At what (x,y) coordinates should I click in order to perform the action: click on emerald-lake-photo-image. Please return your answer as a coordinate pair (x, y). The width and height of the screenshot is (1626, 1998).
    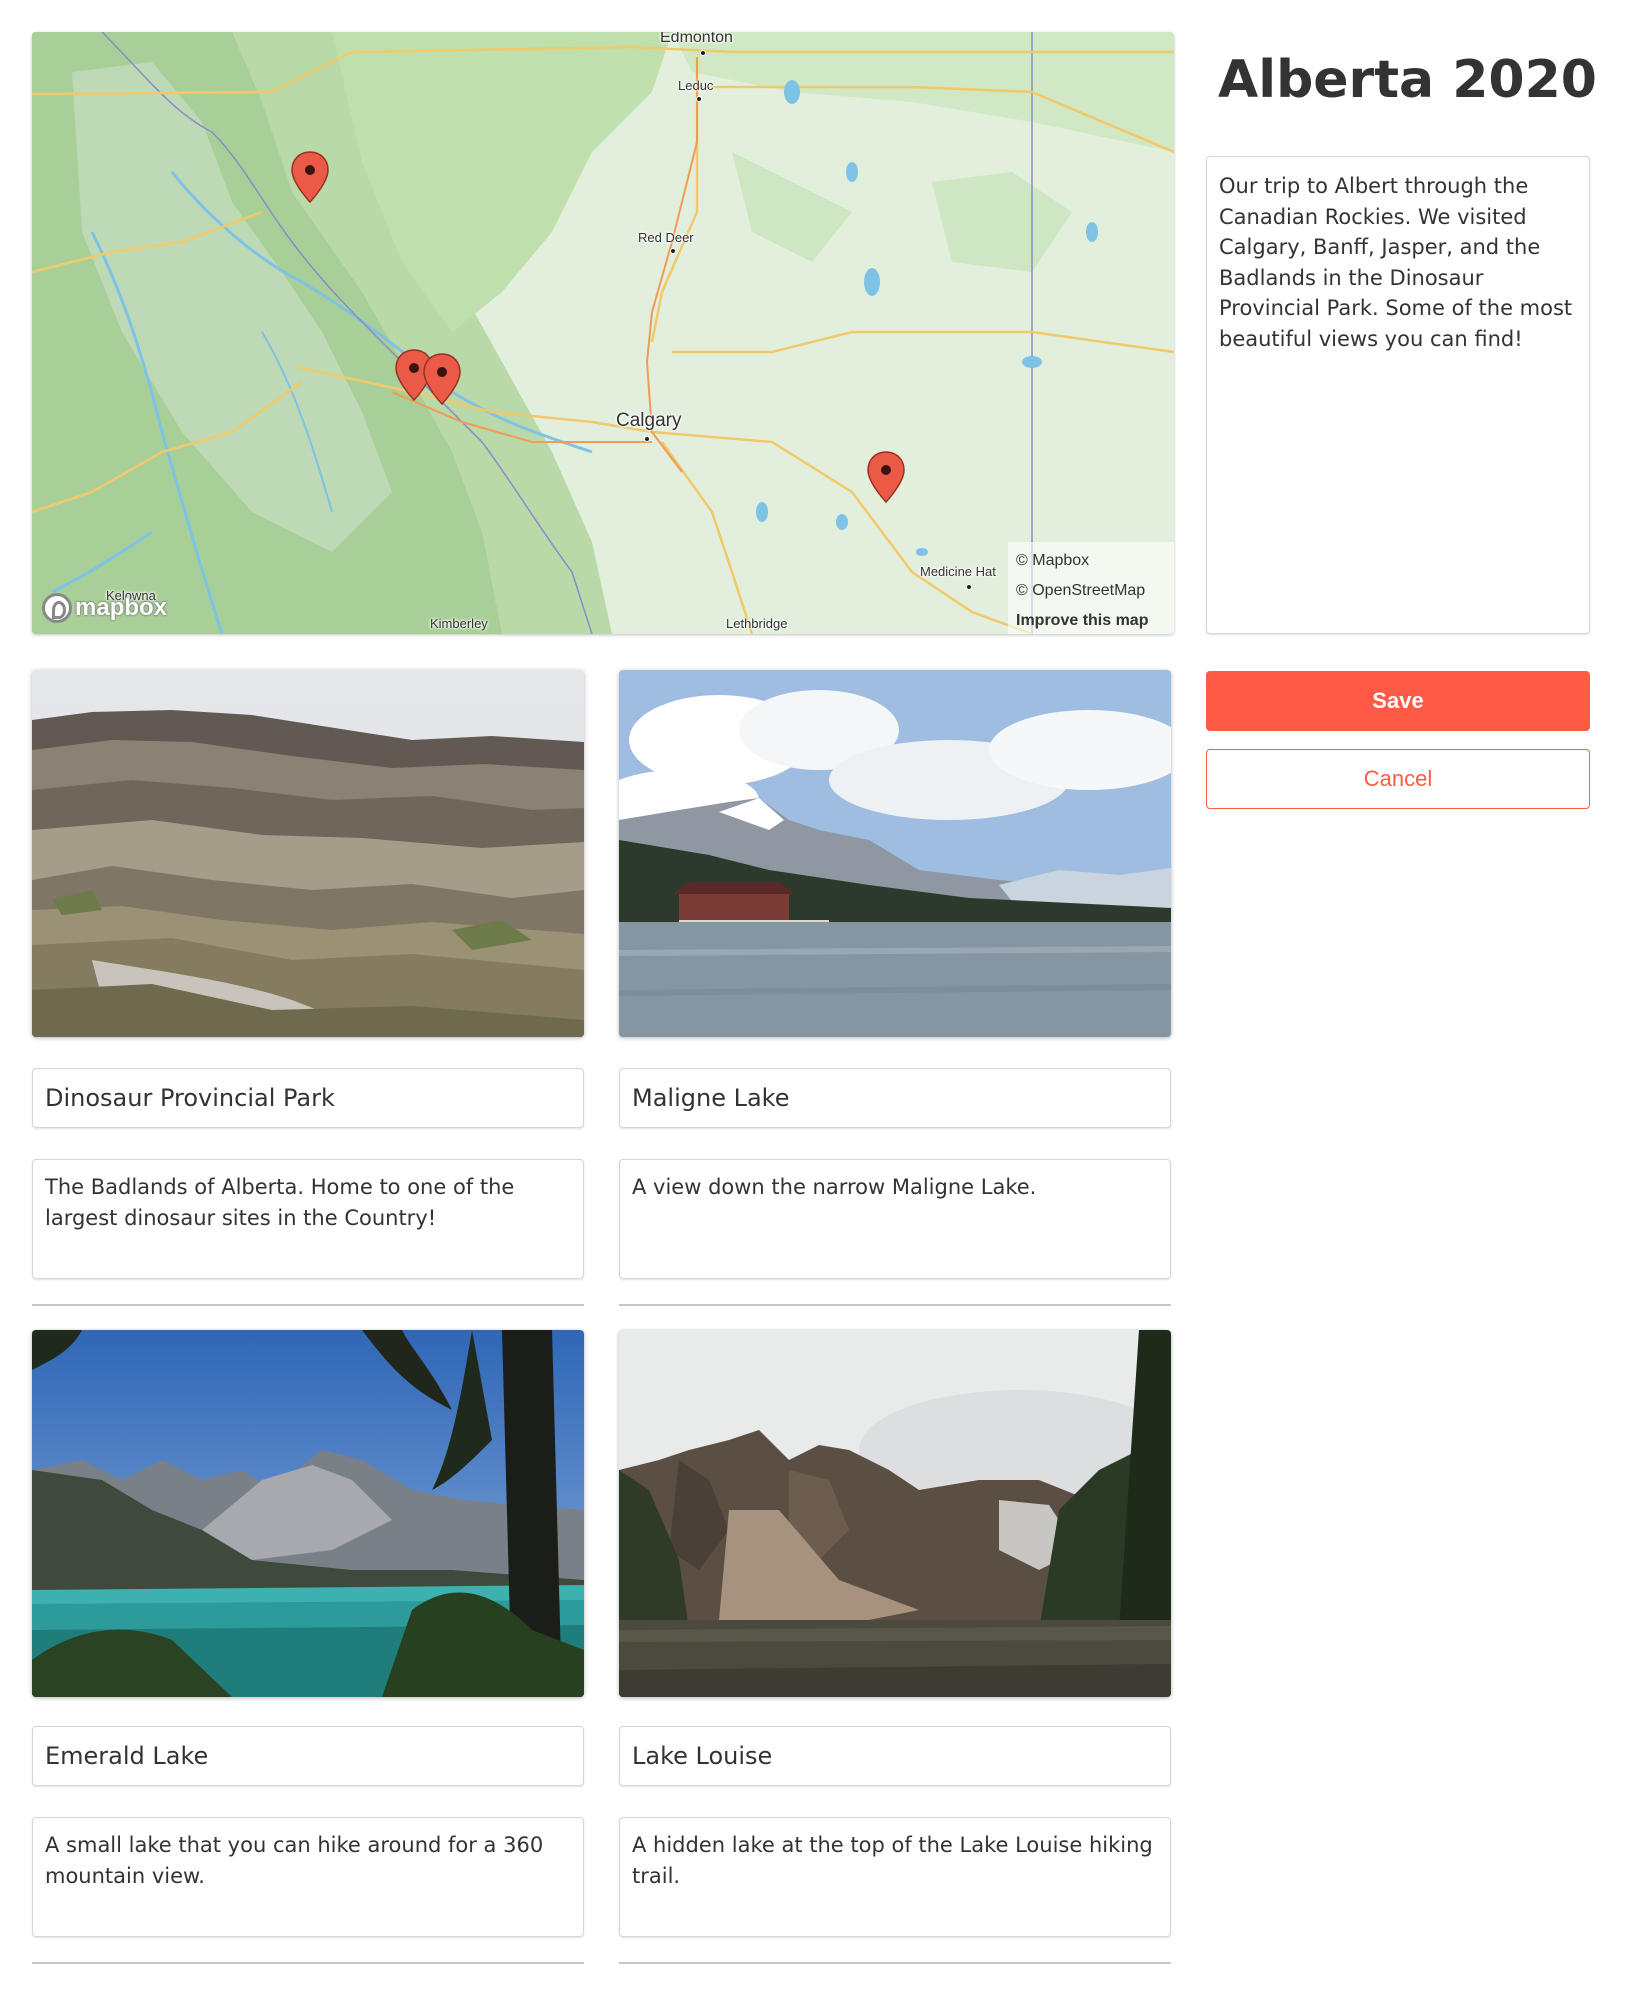
    Looking at the image, I should click on (308, 1513).